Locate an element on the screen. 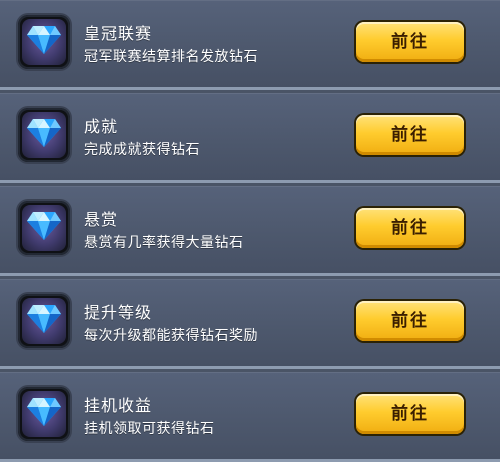 The image size is (500, 462). item-description: 每次升级都能获得钻石奖励 is located at coordinates (171, 336).